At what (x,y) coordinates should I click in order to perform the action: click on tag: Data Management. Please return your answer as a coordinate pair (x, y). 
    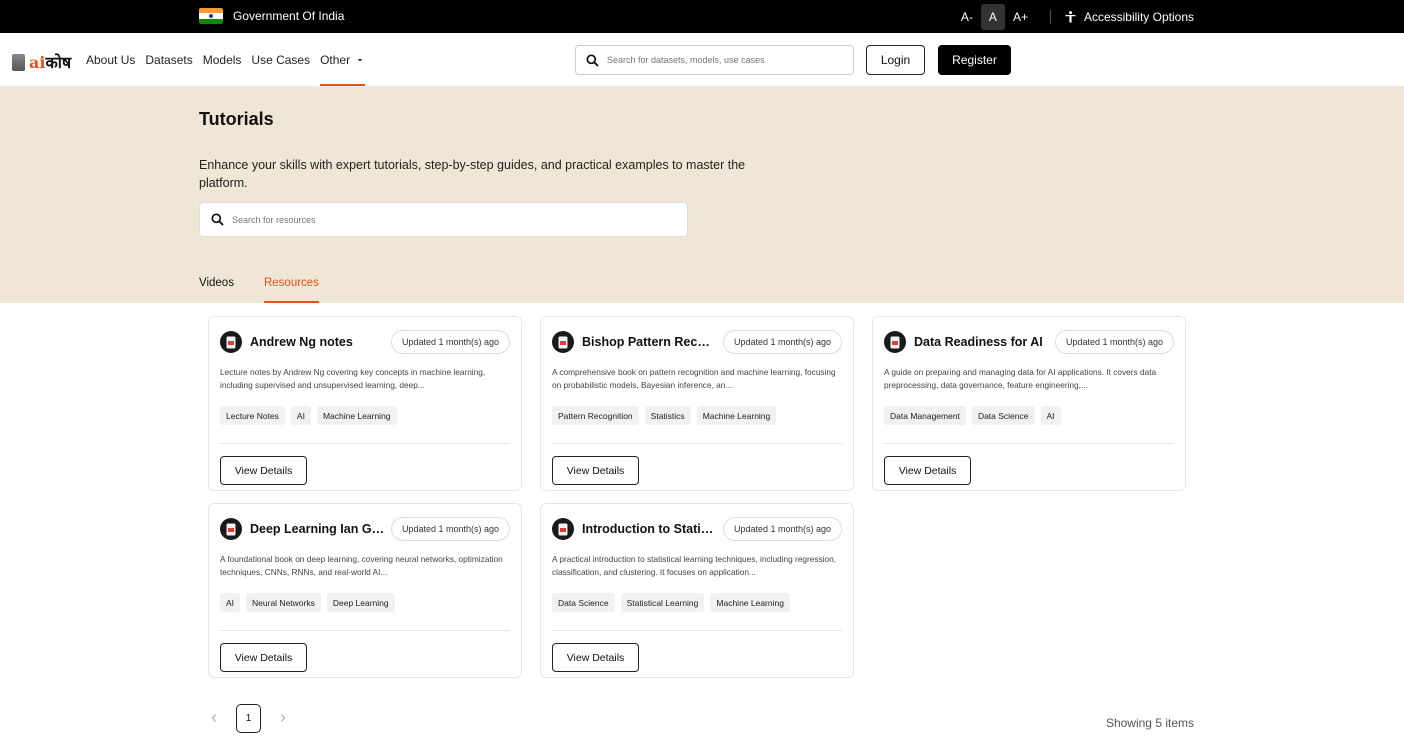
    Looking at the image, I should click on (925, 415).